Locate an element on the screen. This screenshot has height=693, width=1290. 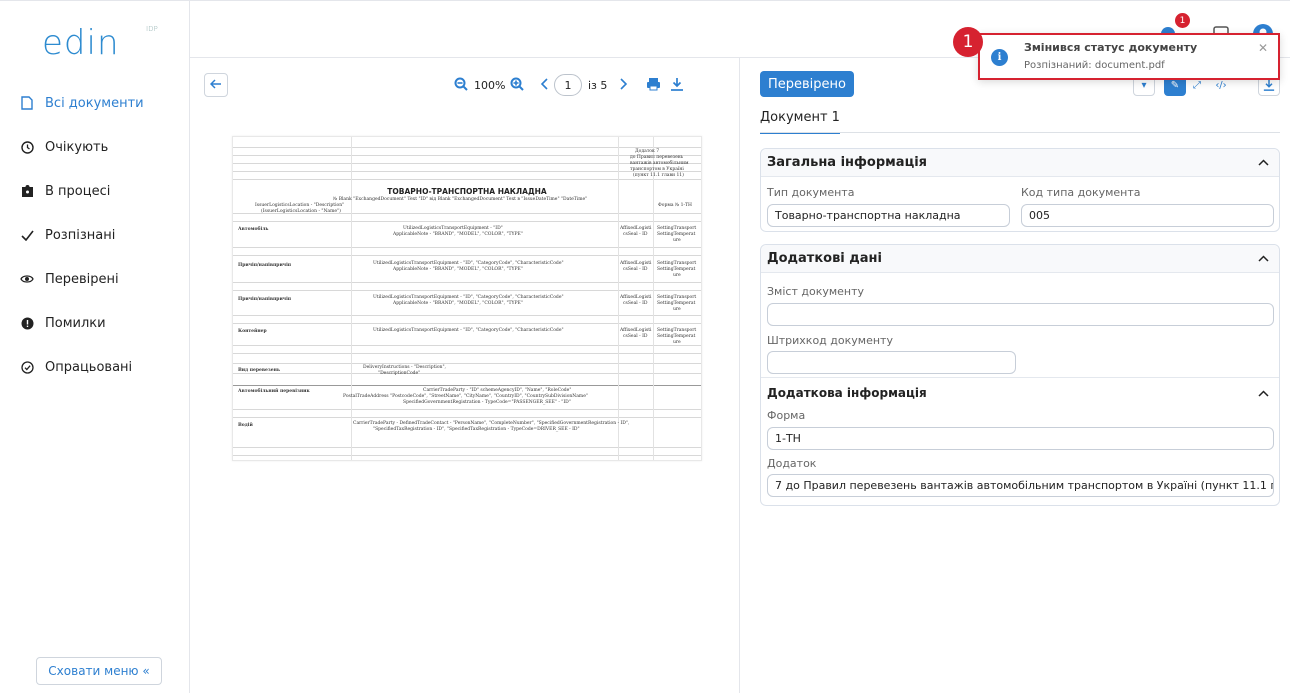
sidebar-item-errors: Помилки is located at coordinates (95, 323).